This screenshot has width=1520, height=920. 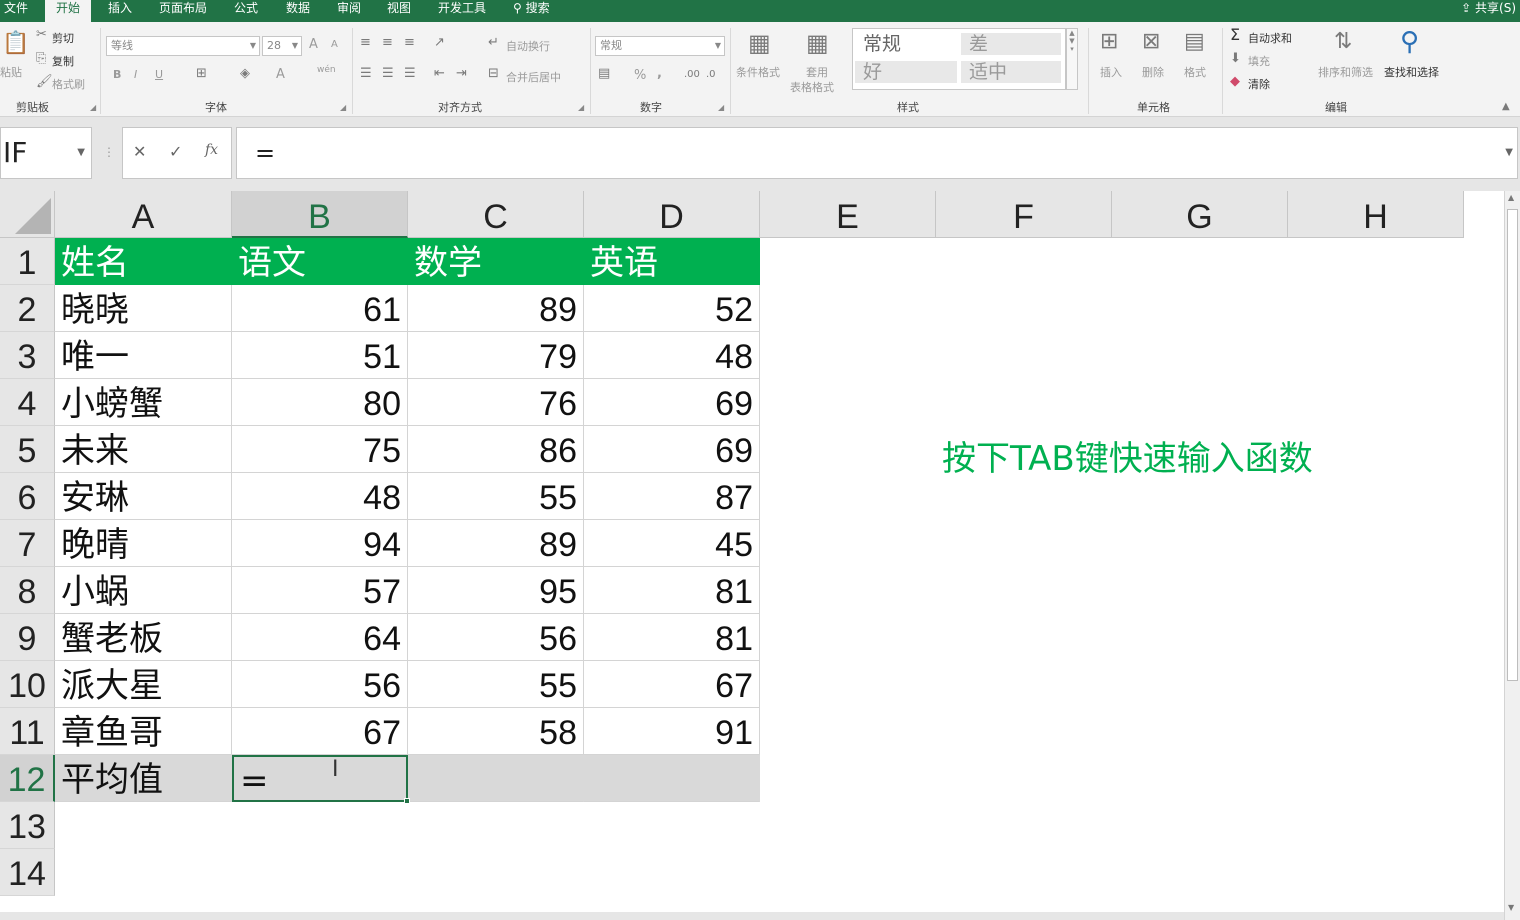 What do you see at coordinates (27, 872) in the screenshot?
I see `row-header-14: 14` at bounding box center [27, 872].